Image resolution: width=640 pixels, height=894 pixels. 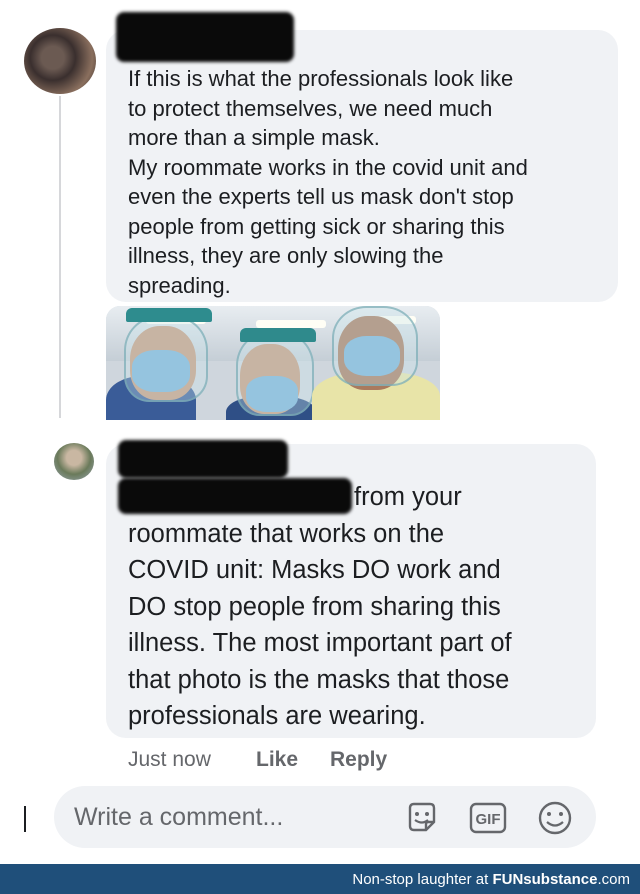 What do you see at coordinates (320, 879) in the screenshot?
I see `watermark-footer: Non-stop laughter at FUNsubstance.com` at bounding box center [320, 879].